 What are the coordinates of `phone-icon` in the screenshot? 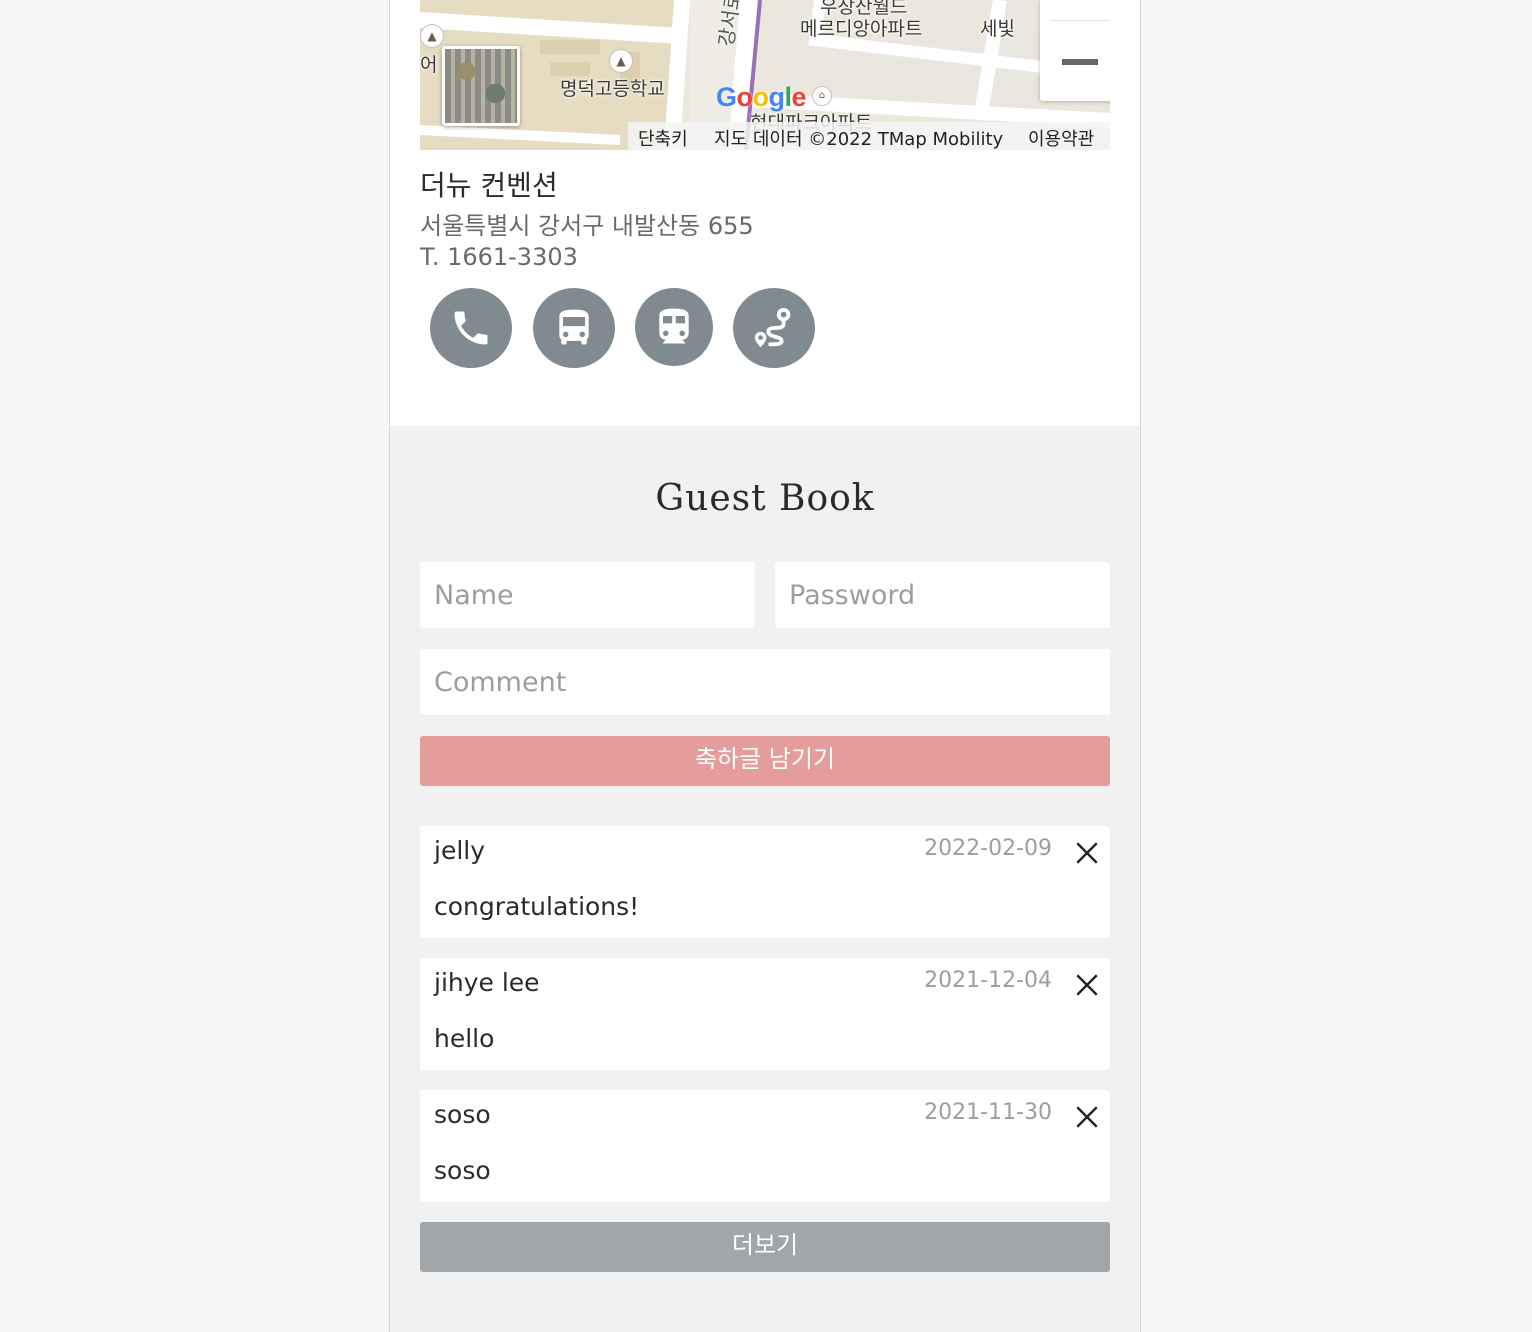 It's located at (471, 328).